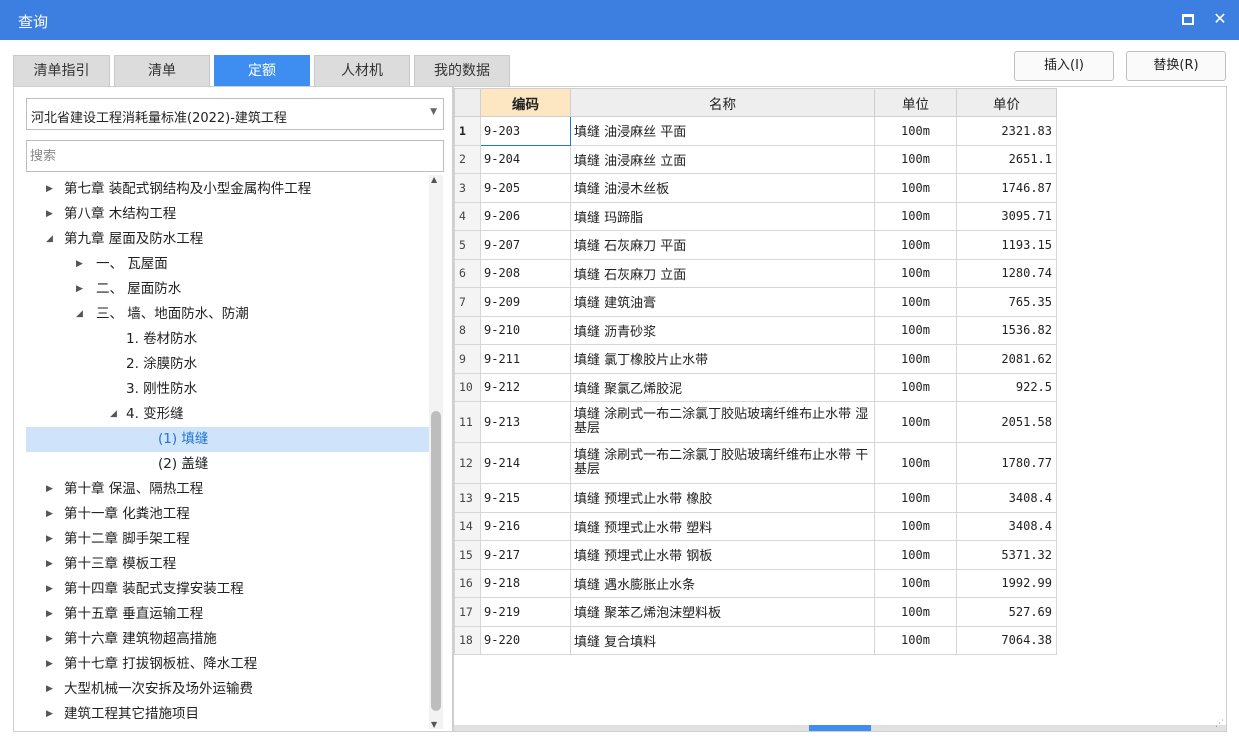 The image size is (1239, 750). I want to click on table-row: 5 9-207 填缝 石灰麻刀 平面 100m 1193.15, so click(755, 245).